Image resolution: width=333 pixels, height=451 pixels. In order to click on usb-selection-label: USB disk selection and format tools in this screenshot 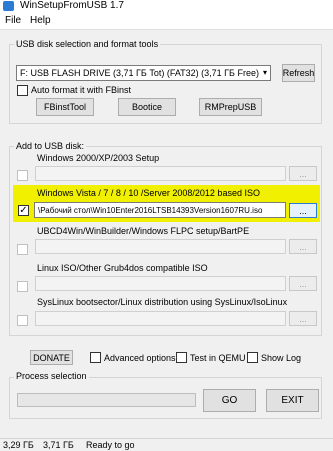, I will do `click(87, 44)`.